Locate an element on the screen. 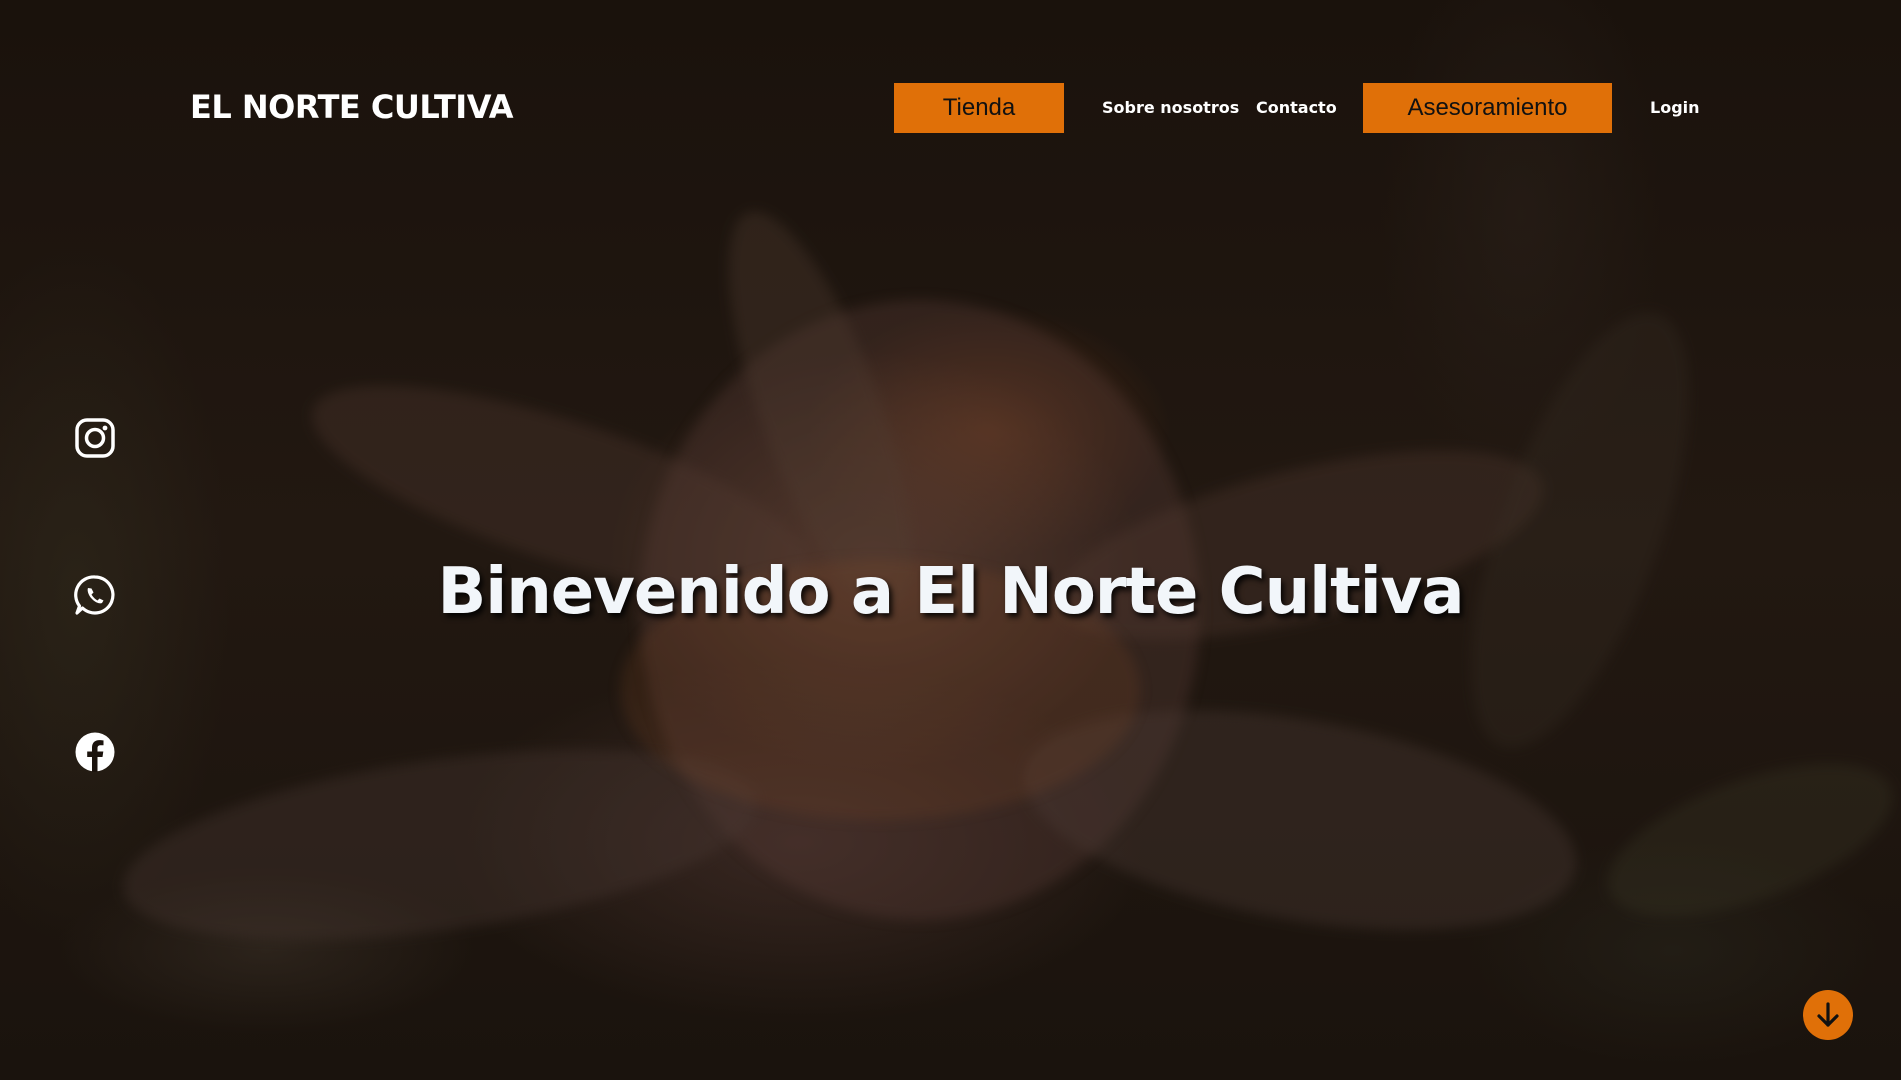 Image resolution: width=1901 pixels, height=1080 pixels. hero-headline: Binevenido a El Norte Cultiva is located at coordinates (950, 592).